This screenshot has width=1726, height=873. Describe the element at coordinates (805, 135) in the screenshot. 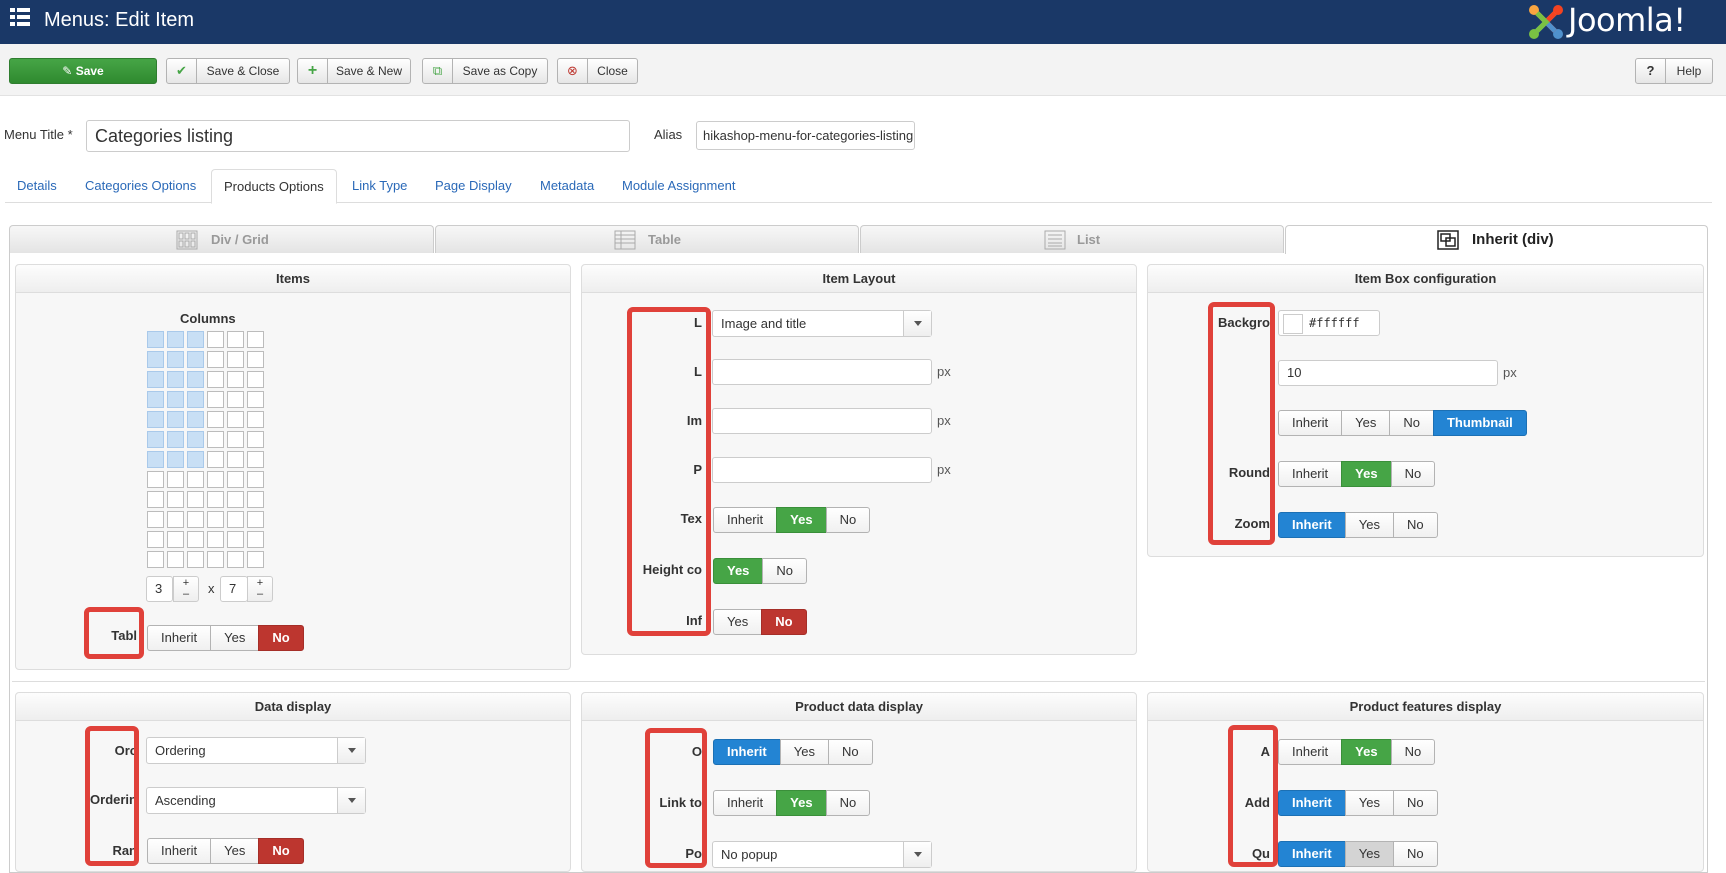

I see `alias-input: hikashop-menu-for-categories-listing` at that location.